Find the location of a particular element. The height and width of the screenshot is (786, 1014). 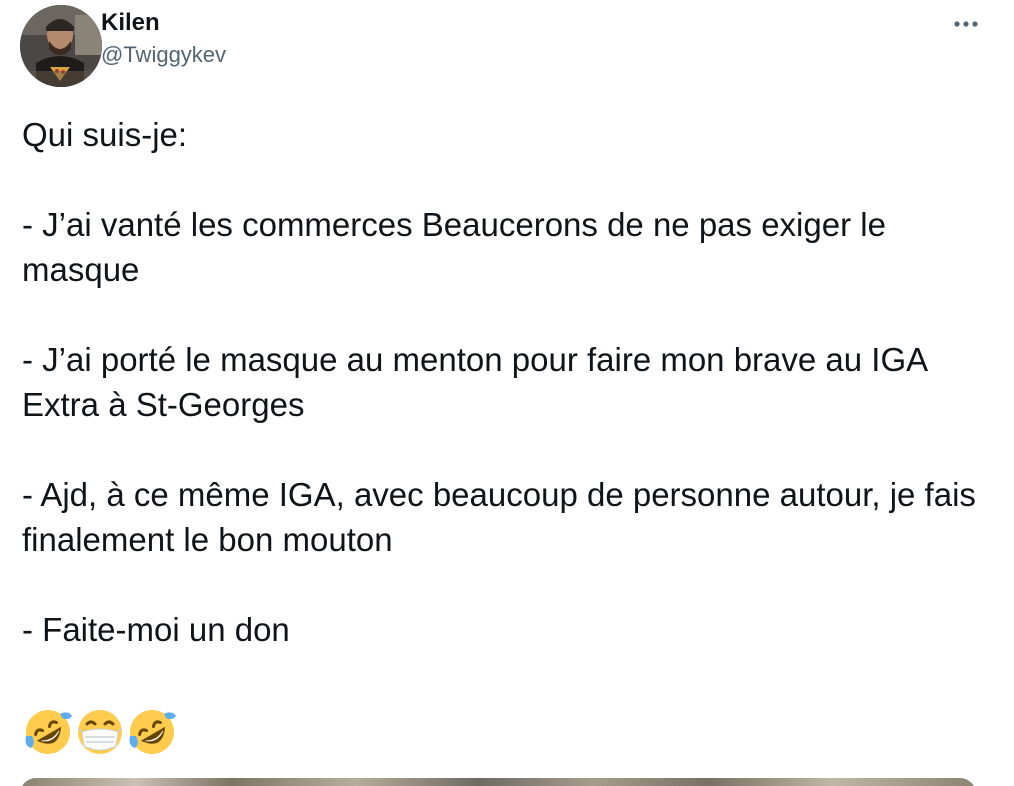

face-with-medical-mask-icon is located at coordinates (100, 732).